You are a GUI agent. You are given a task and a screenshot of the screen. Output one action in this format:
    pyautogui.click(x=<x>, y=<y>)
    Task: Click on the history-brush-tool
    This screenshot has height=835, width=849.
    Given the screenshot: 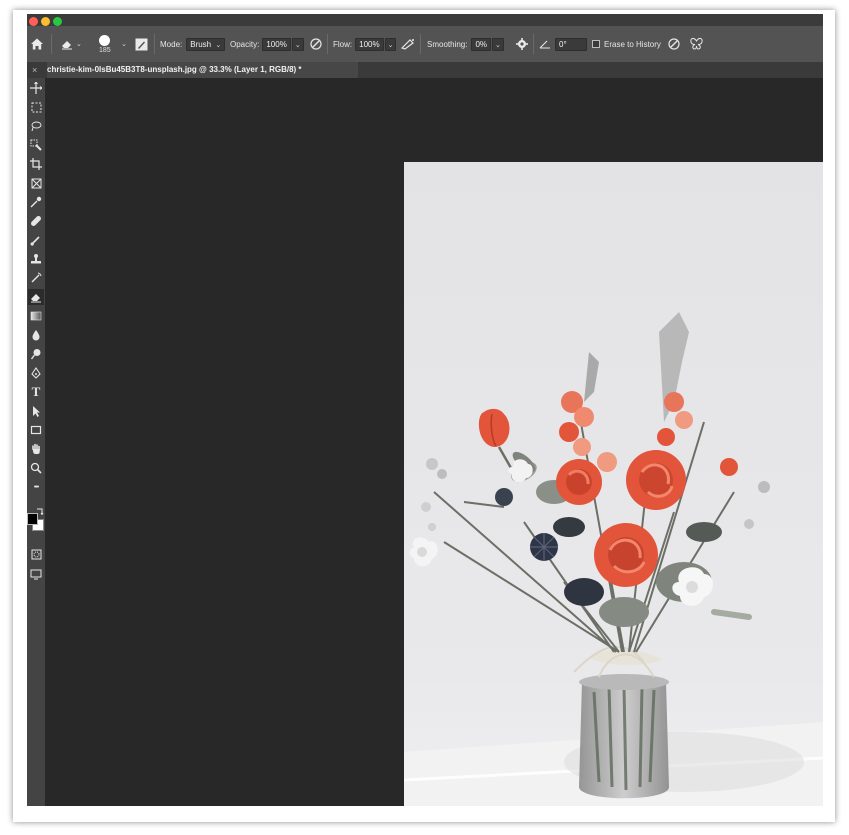 What is the action you would take?
    pyautogui.click(x=36, y=278)
    